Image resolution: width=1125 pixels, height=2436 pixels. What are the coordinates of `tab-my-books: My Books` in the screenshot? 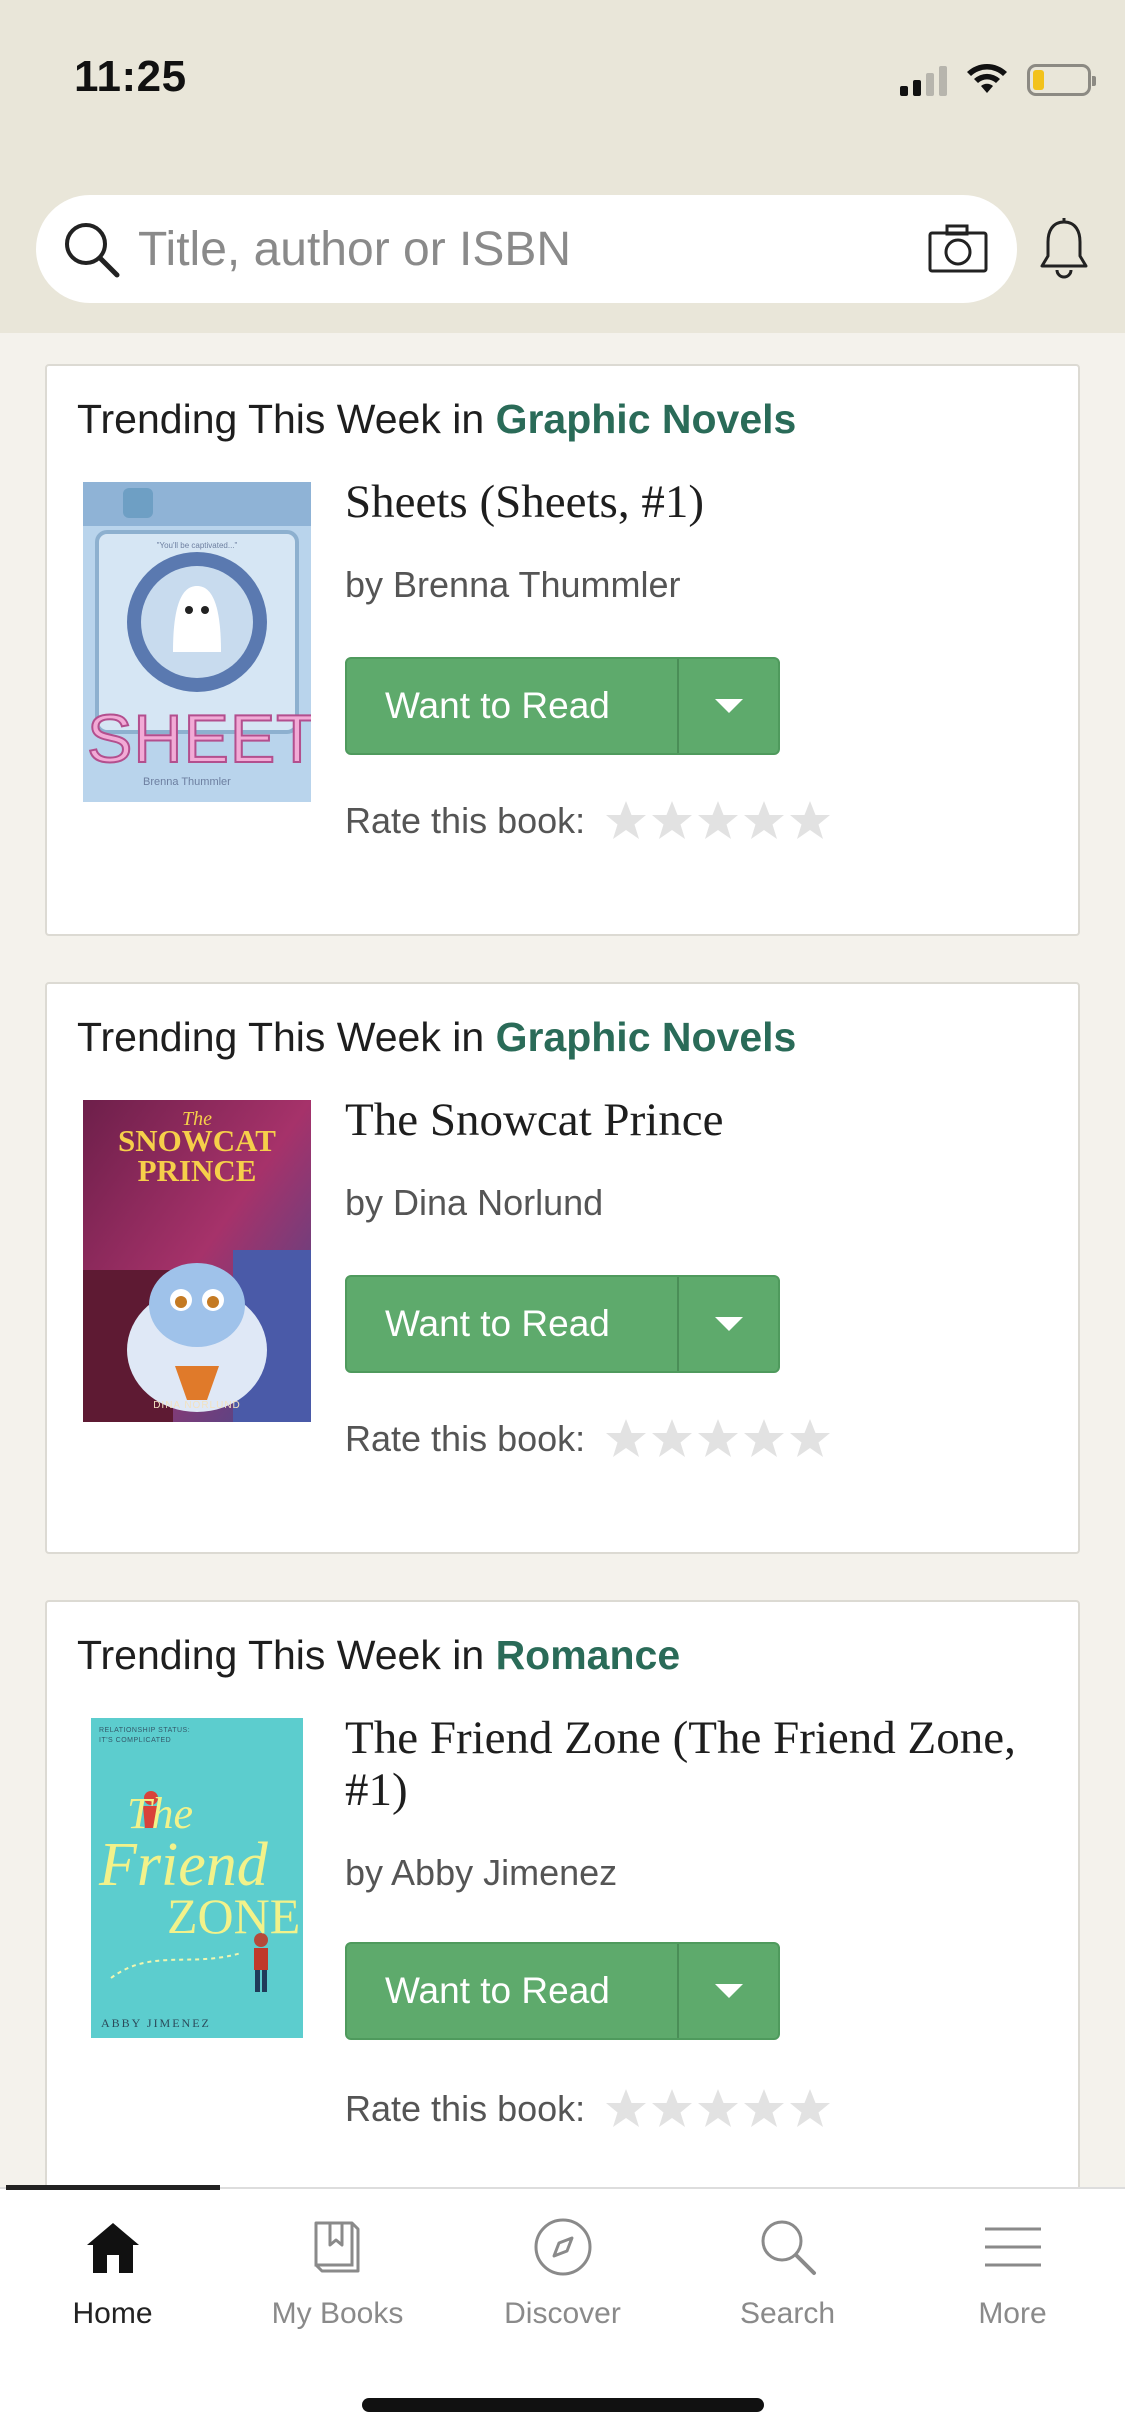 It's located at (337, 2269).